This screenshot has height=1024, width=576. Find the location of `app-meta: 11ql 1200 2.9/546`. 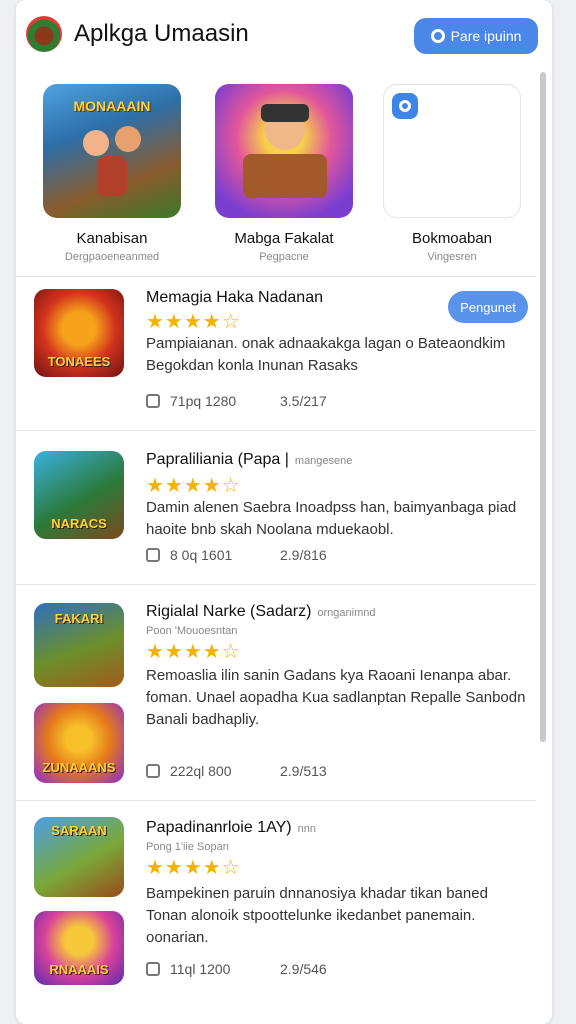

app-meta: 11ql 1200 2.9/546 is located at coordinates (236, 969).